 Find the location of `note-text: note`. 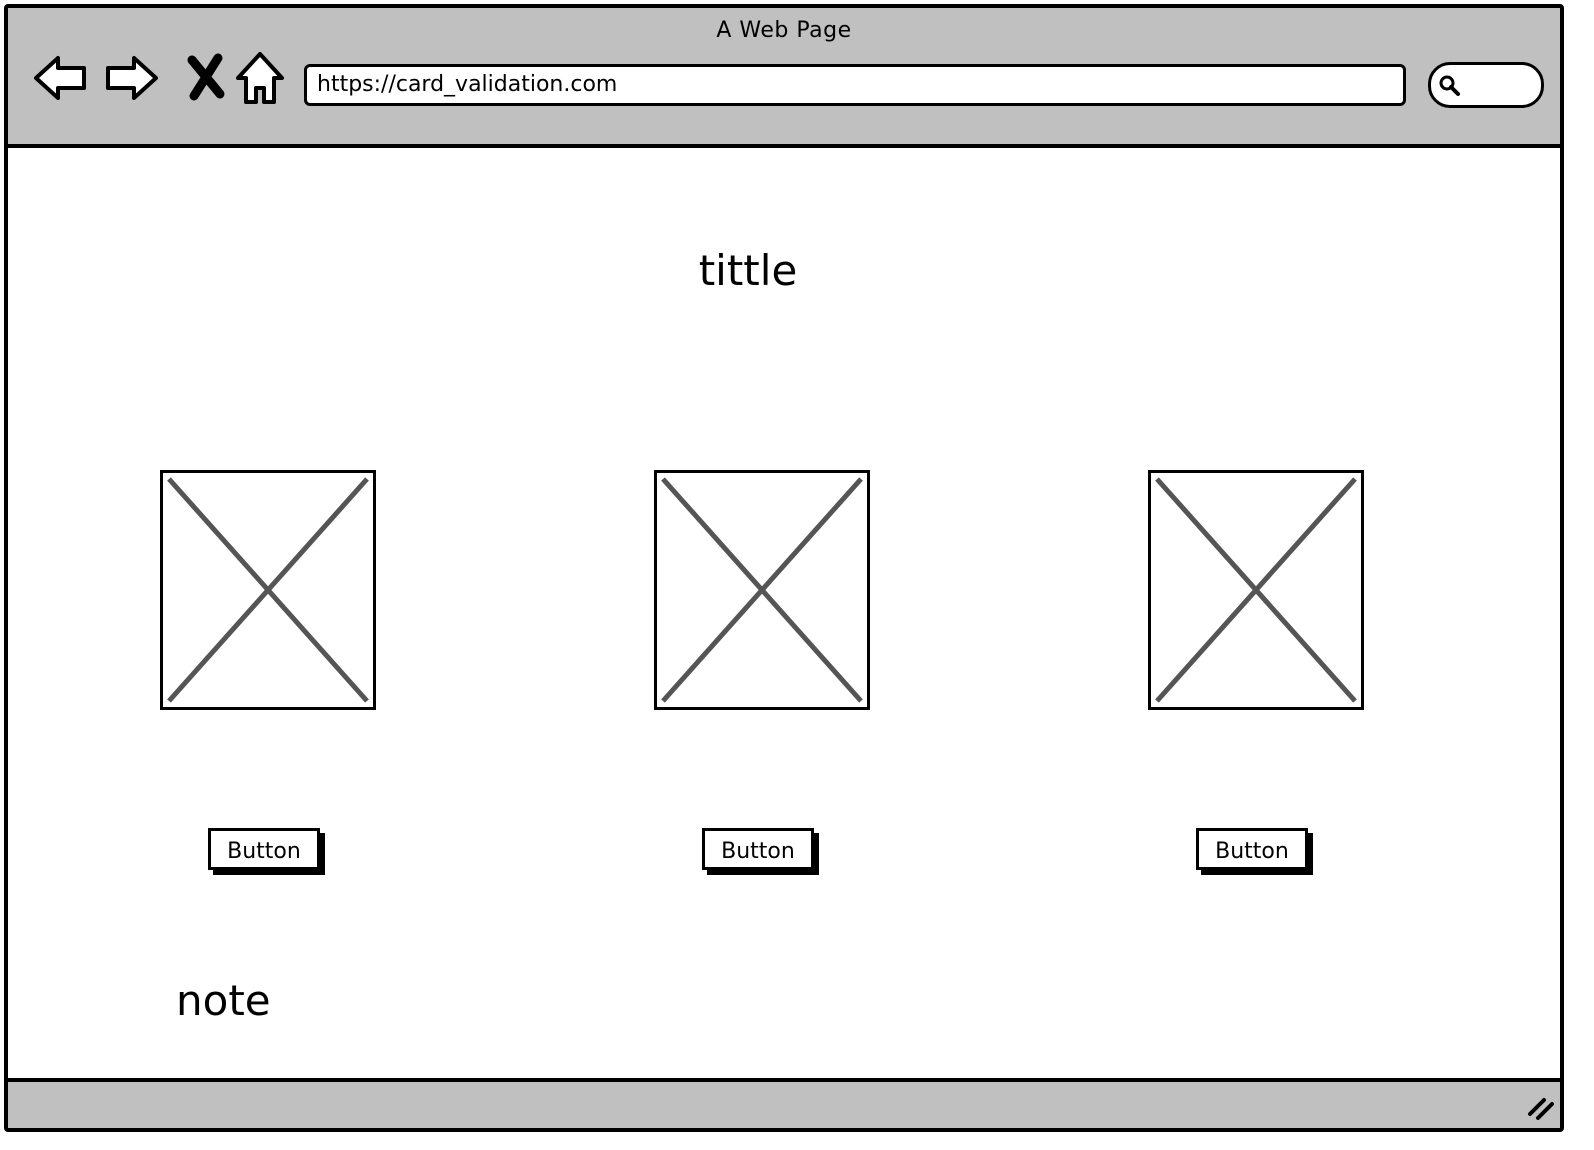

note-text: note is located at coordinates (223, 1000).